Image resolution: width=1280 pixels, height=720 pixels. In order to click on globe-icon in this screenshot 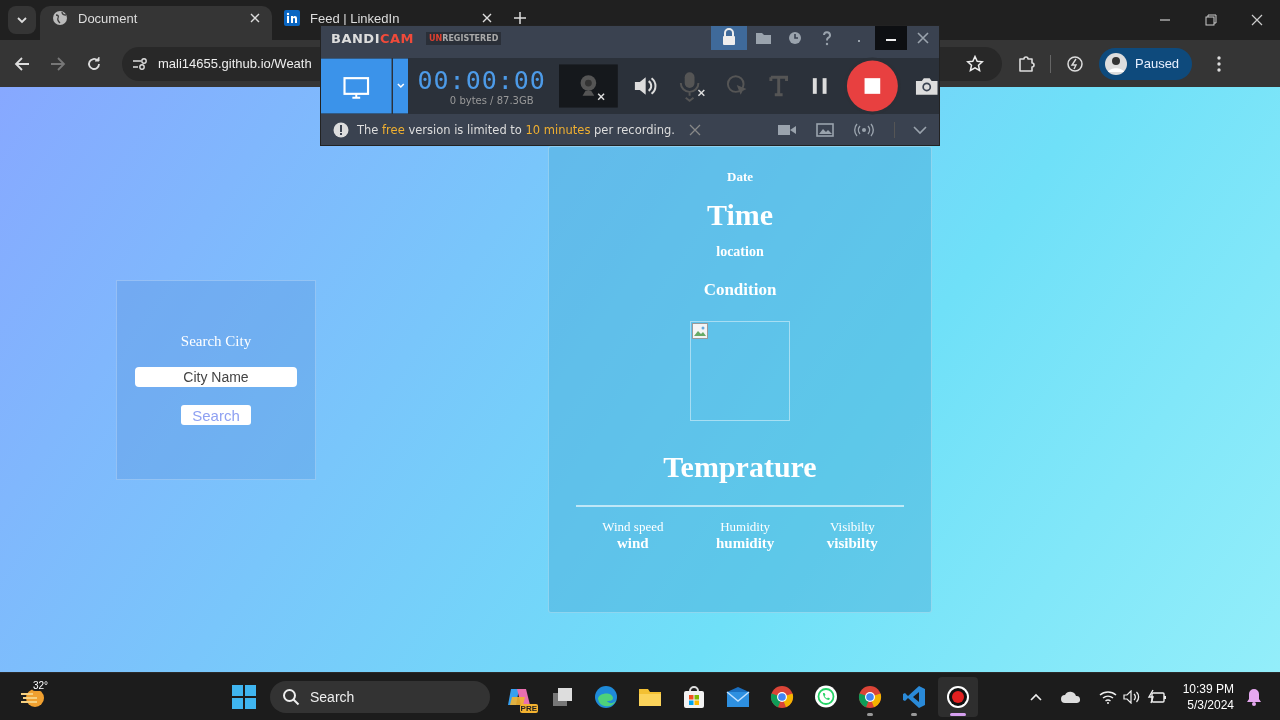, I will do `click(60, 18)`.